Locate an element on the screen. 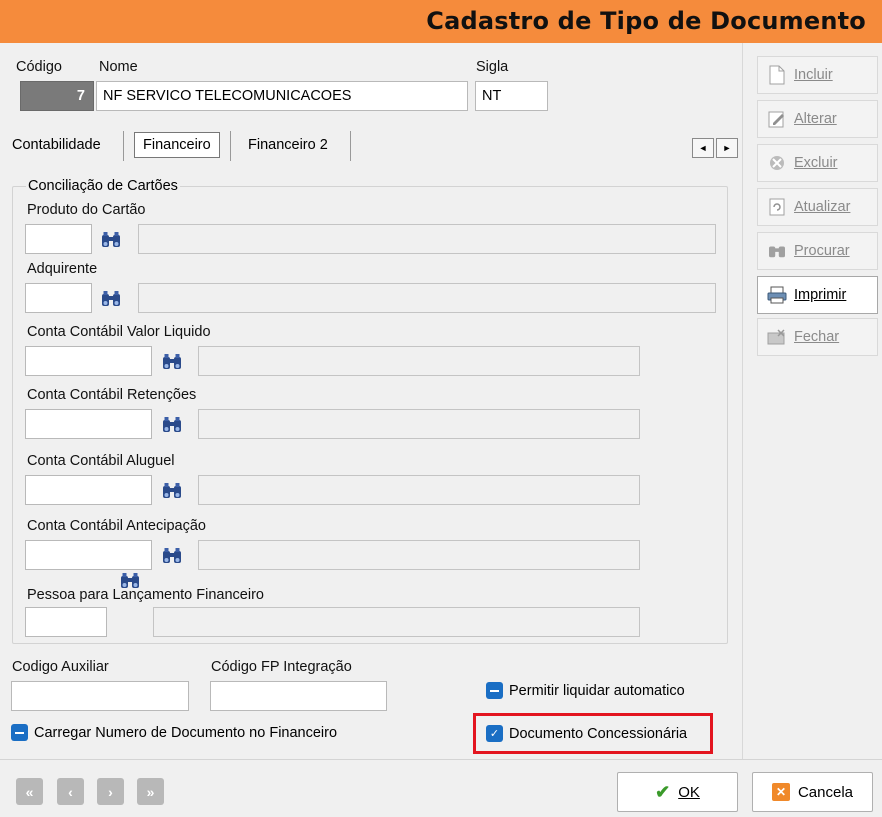  tab-financeiro: Financeiro is located at coordinates (177, 145).